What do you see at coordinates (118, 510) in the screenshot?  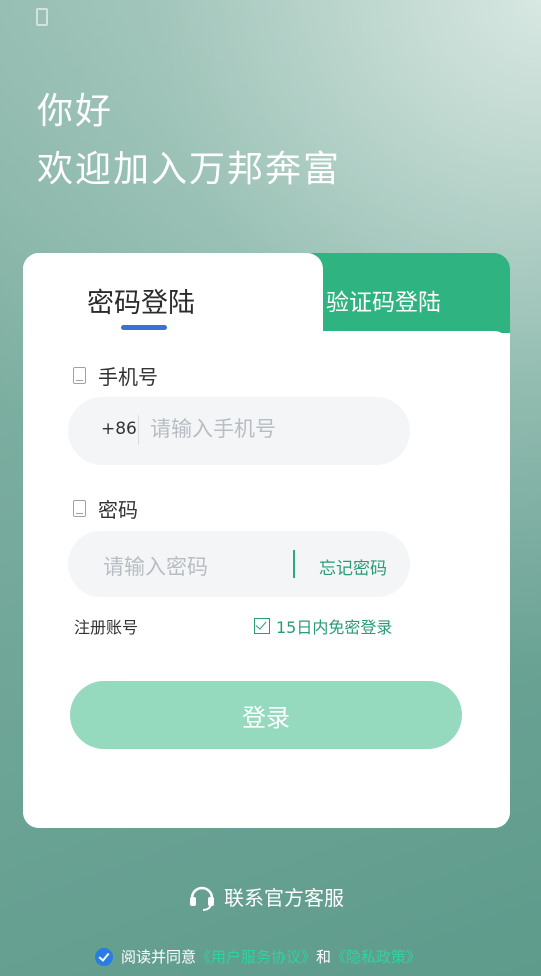 I see `password-label: 密码` at bounding box center [118, 510].